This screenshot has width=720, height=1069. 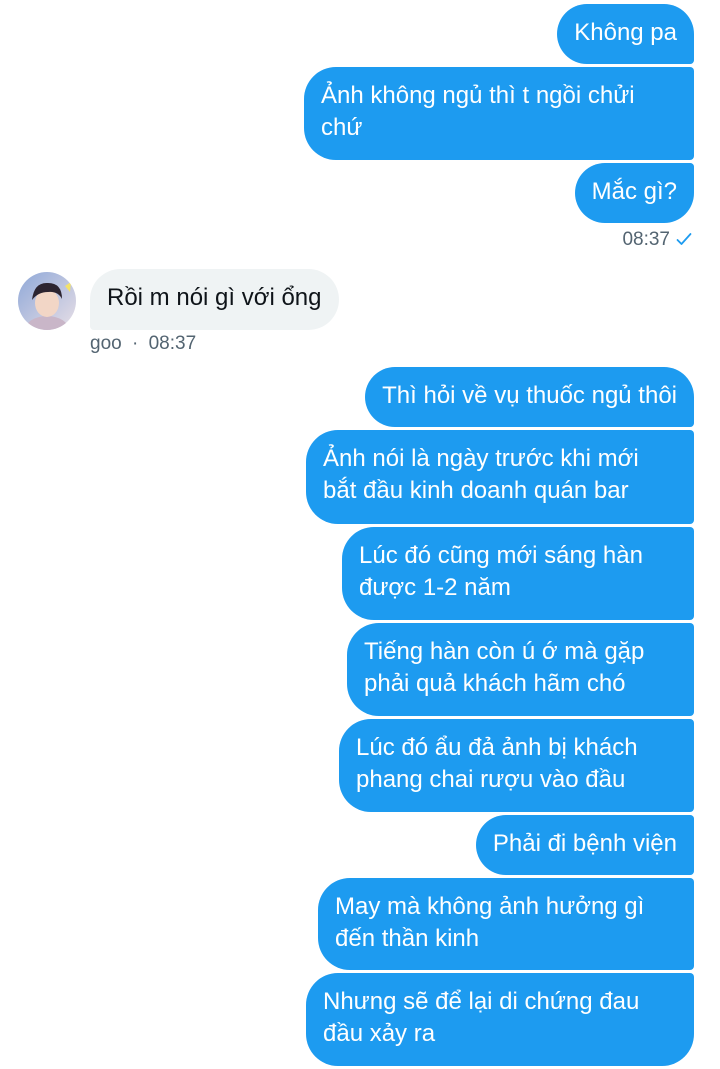 What do you see at coordinates (143, 344) in the screenshot?
I see `message-sender-meta: goo · 08:37` at bounding box center [143, 344].